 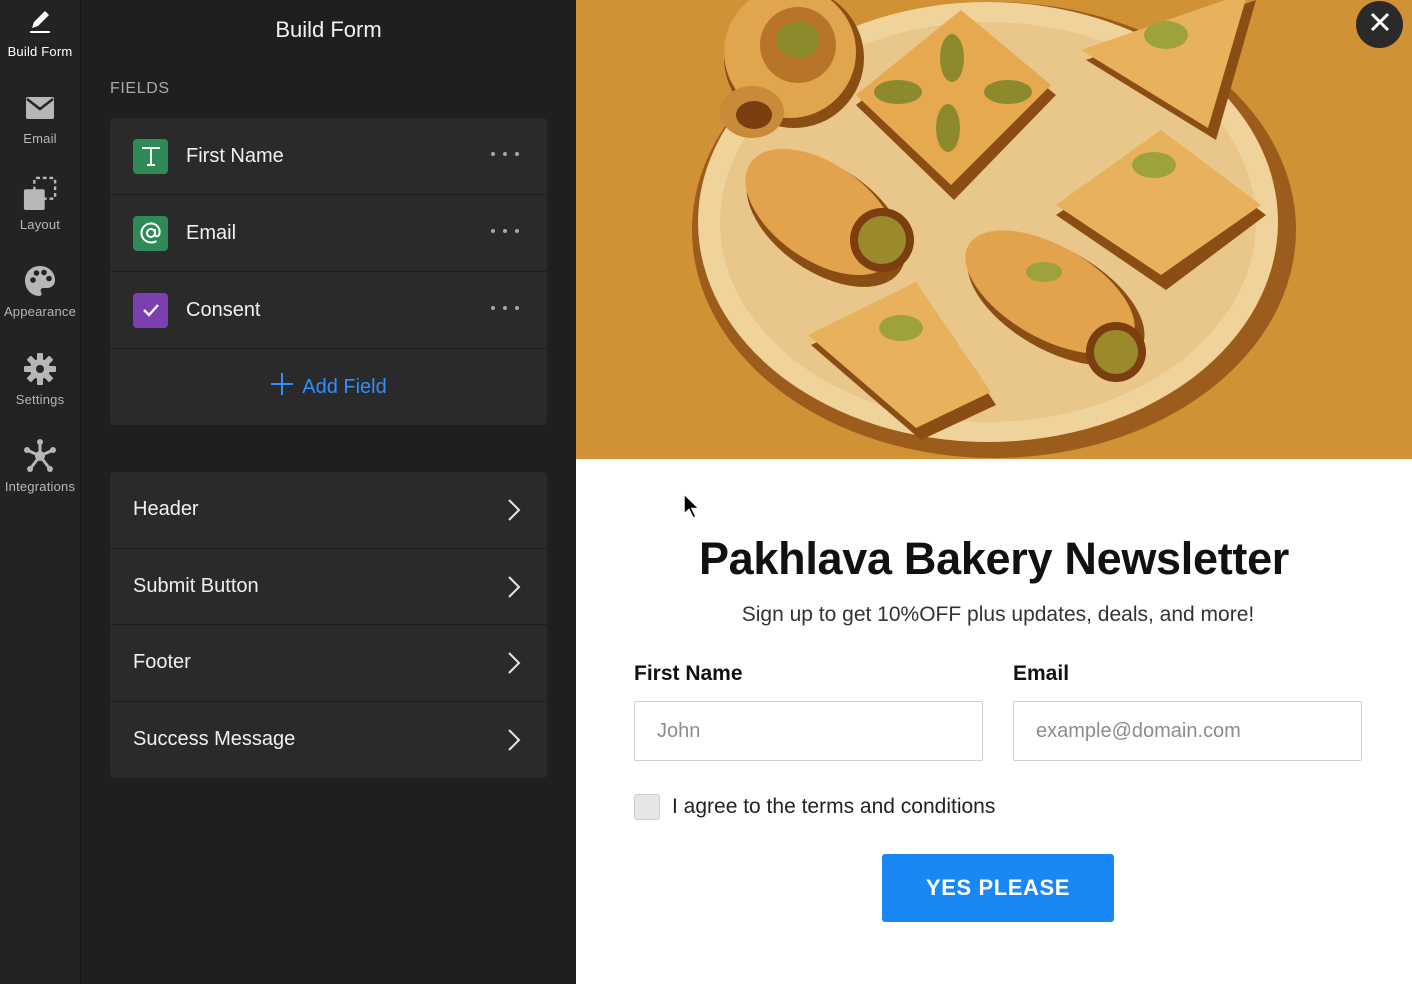 I want to click on nav-layout: Layout, so click(x=40, y=217).